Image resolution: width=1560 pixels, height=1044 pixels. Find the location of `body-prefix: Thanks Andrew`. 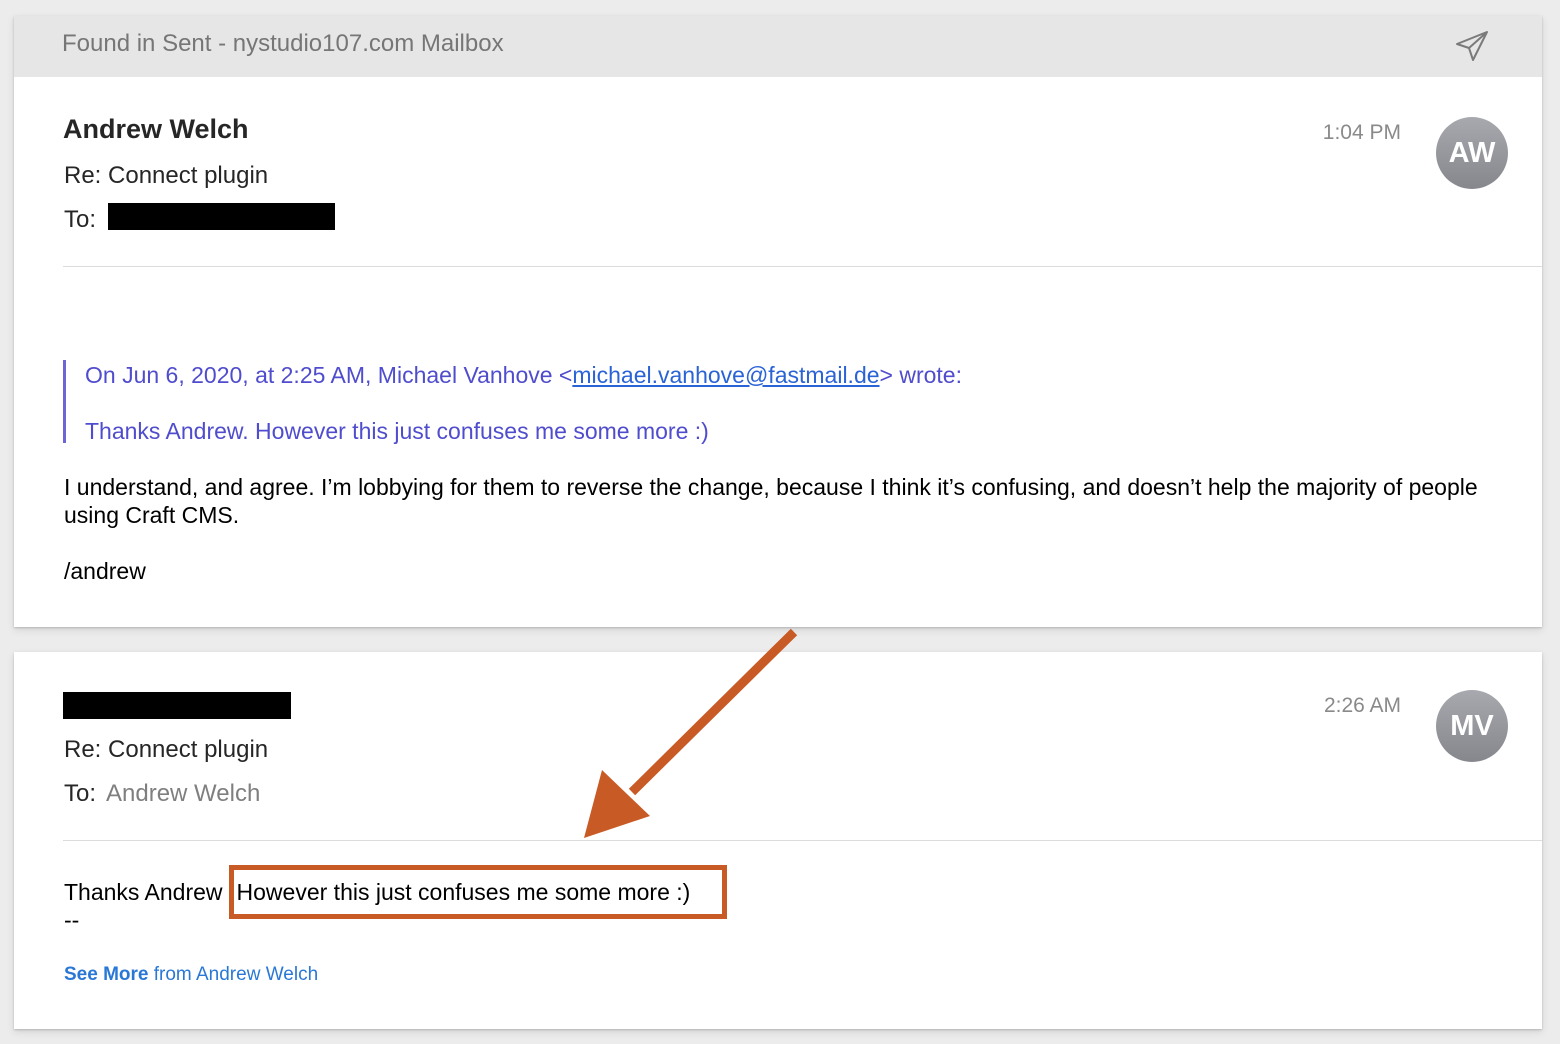

body-prefix: Thanks Andrew is located at coordinates (143, 892).